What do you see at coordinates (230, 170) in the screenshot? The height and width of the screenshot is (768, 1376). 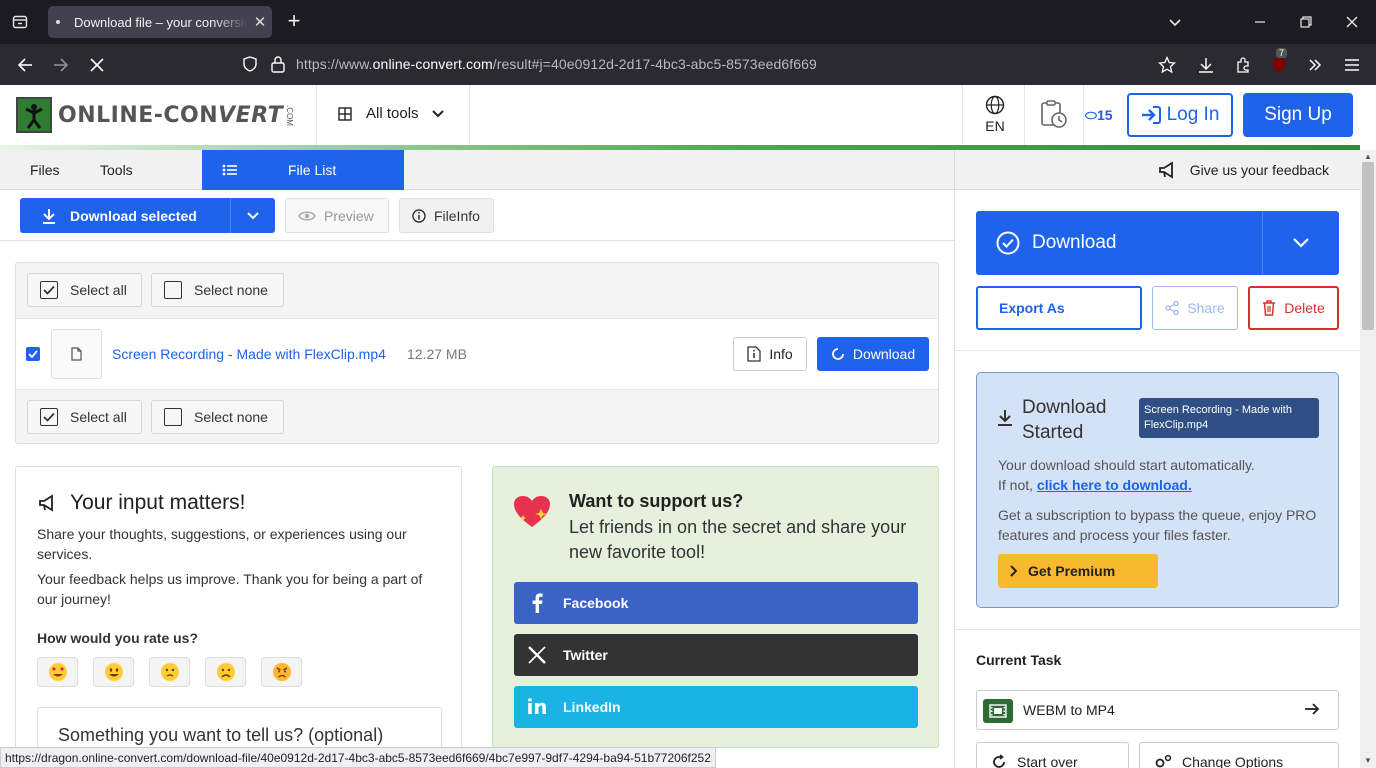 I see `list-icon` at bounding box center [230, 170].